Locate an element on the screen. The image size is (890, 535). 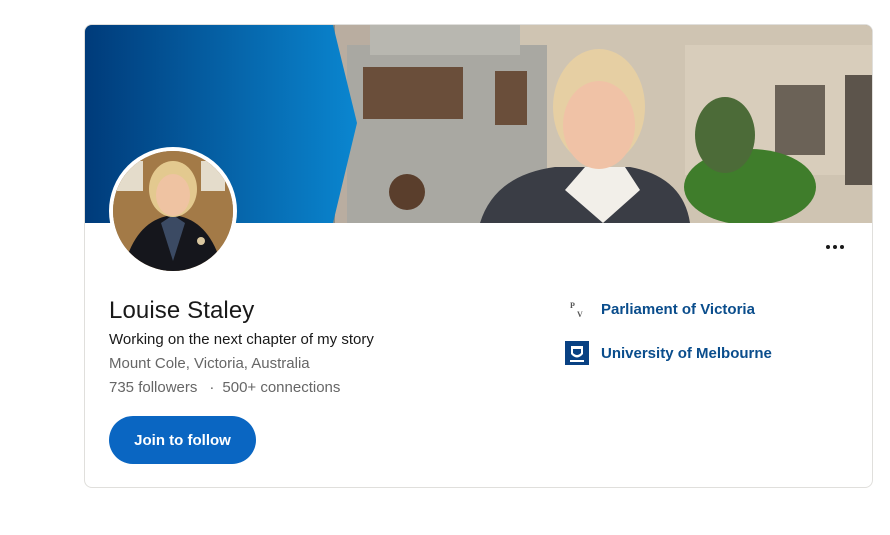
org-parliament-of-victoria: P V Parliament of Victoria is located at coordinates (660, 309).